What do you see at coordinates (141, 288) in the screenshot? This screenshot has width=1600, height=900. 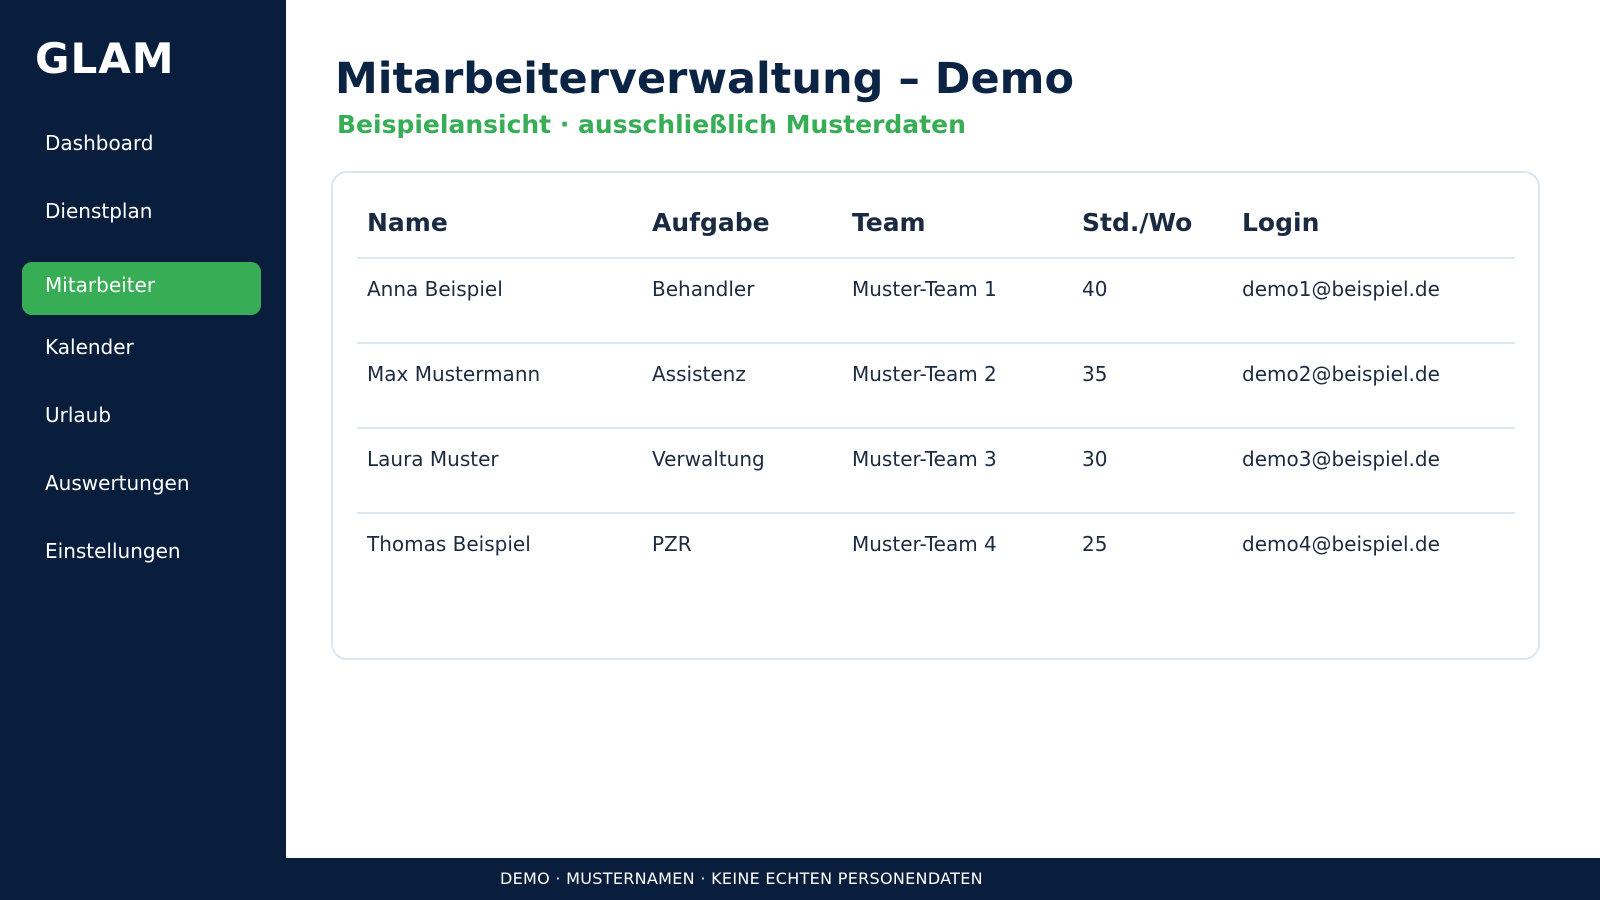 I see `sidebar-item-mitarbeiter: Mitarbeiter` at bounding box center [141, 288].